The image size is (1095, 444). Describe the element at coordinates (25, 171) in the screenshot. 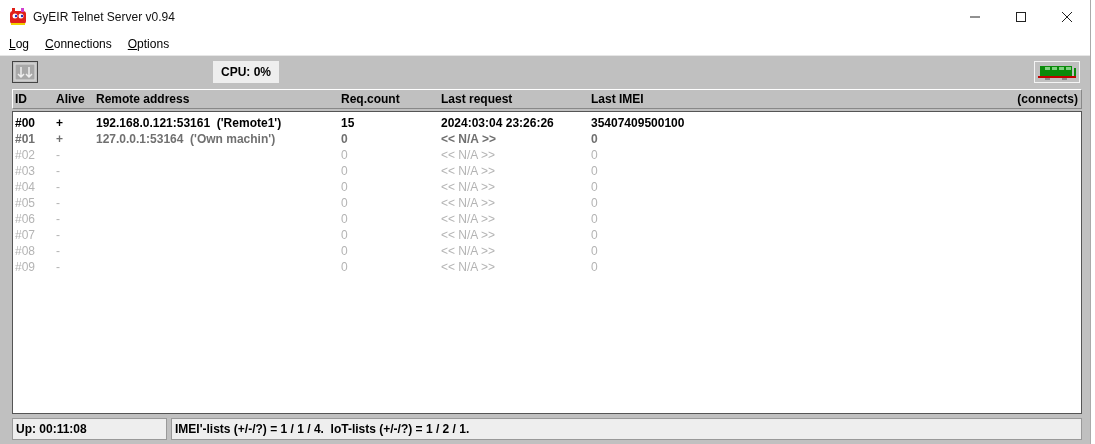

I see `table-cell: #03` at that location.